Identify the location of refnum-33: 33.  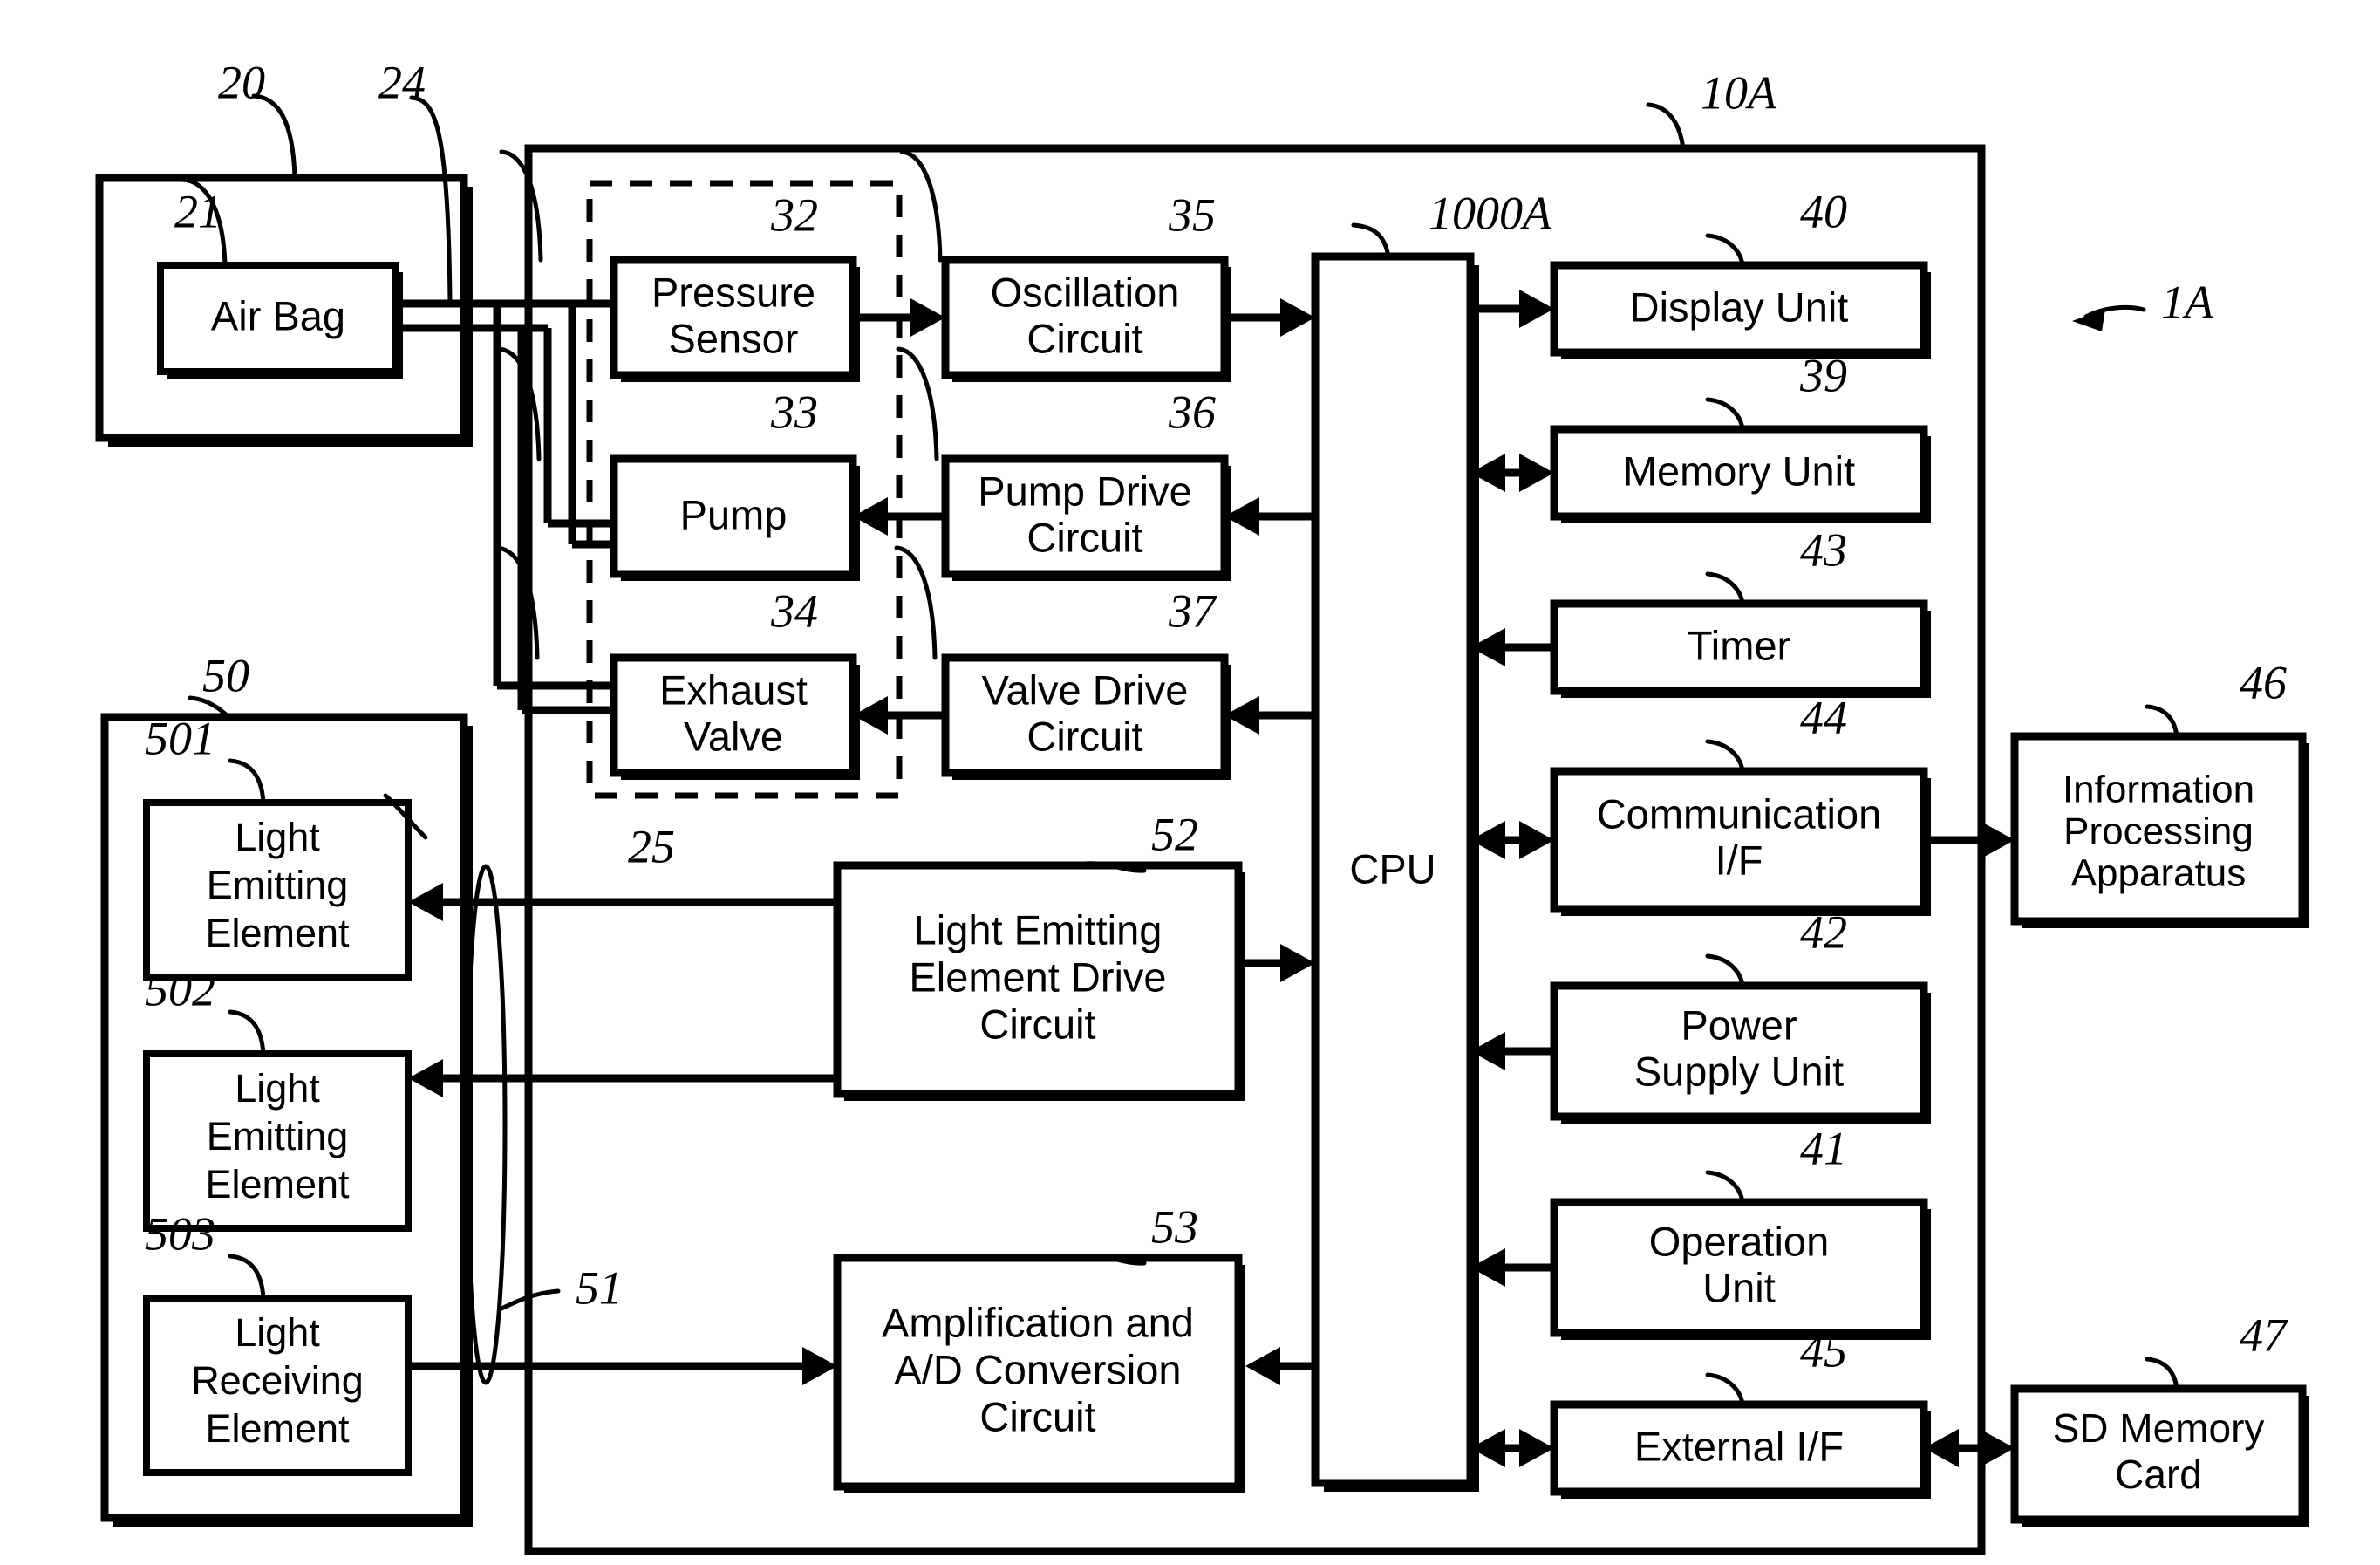
(794, 412).